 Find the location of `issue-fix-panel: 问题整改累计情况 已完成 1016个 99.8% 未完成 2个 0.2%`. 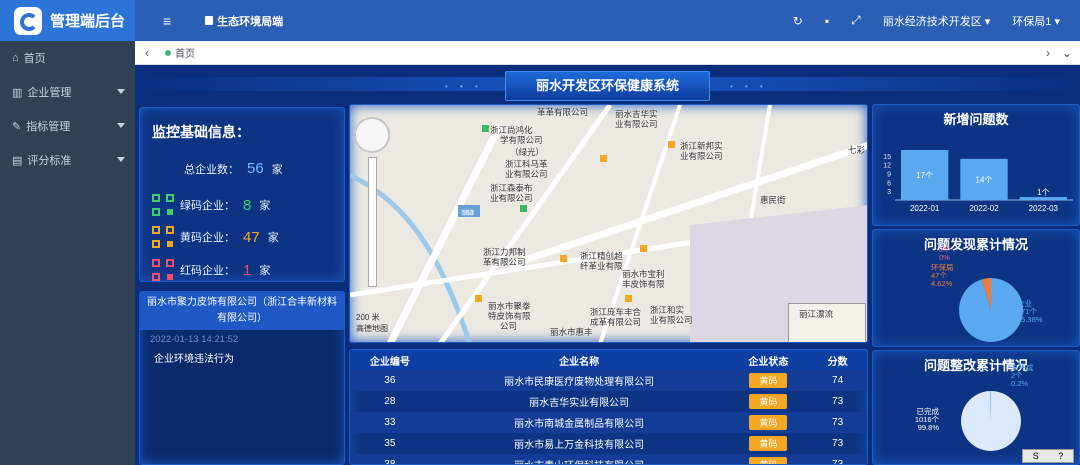

issue-fix-panel: 问题整改累计情况 已完成 1016个 99.8% 未完成 2个 0.2% is located at coordinates (976, 407).